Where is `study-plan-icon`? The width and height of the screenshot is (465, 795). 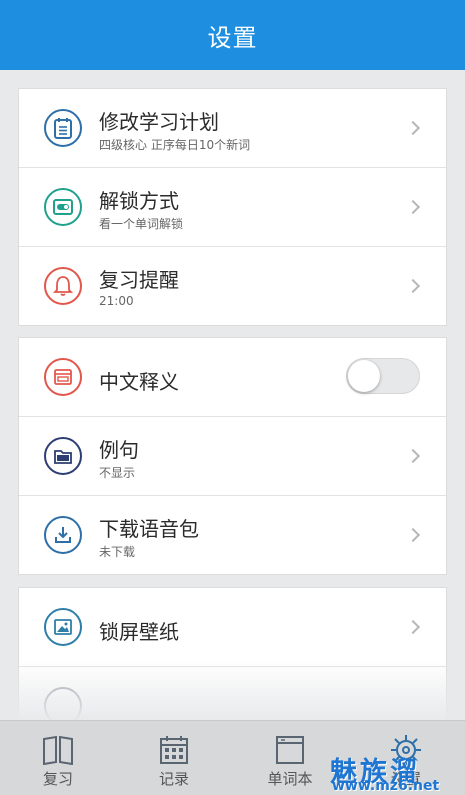 study-plan-icon is located at coordinates (63, 128).